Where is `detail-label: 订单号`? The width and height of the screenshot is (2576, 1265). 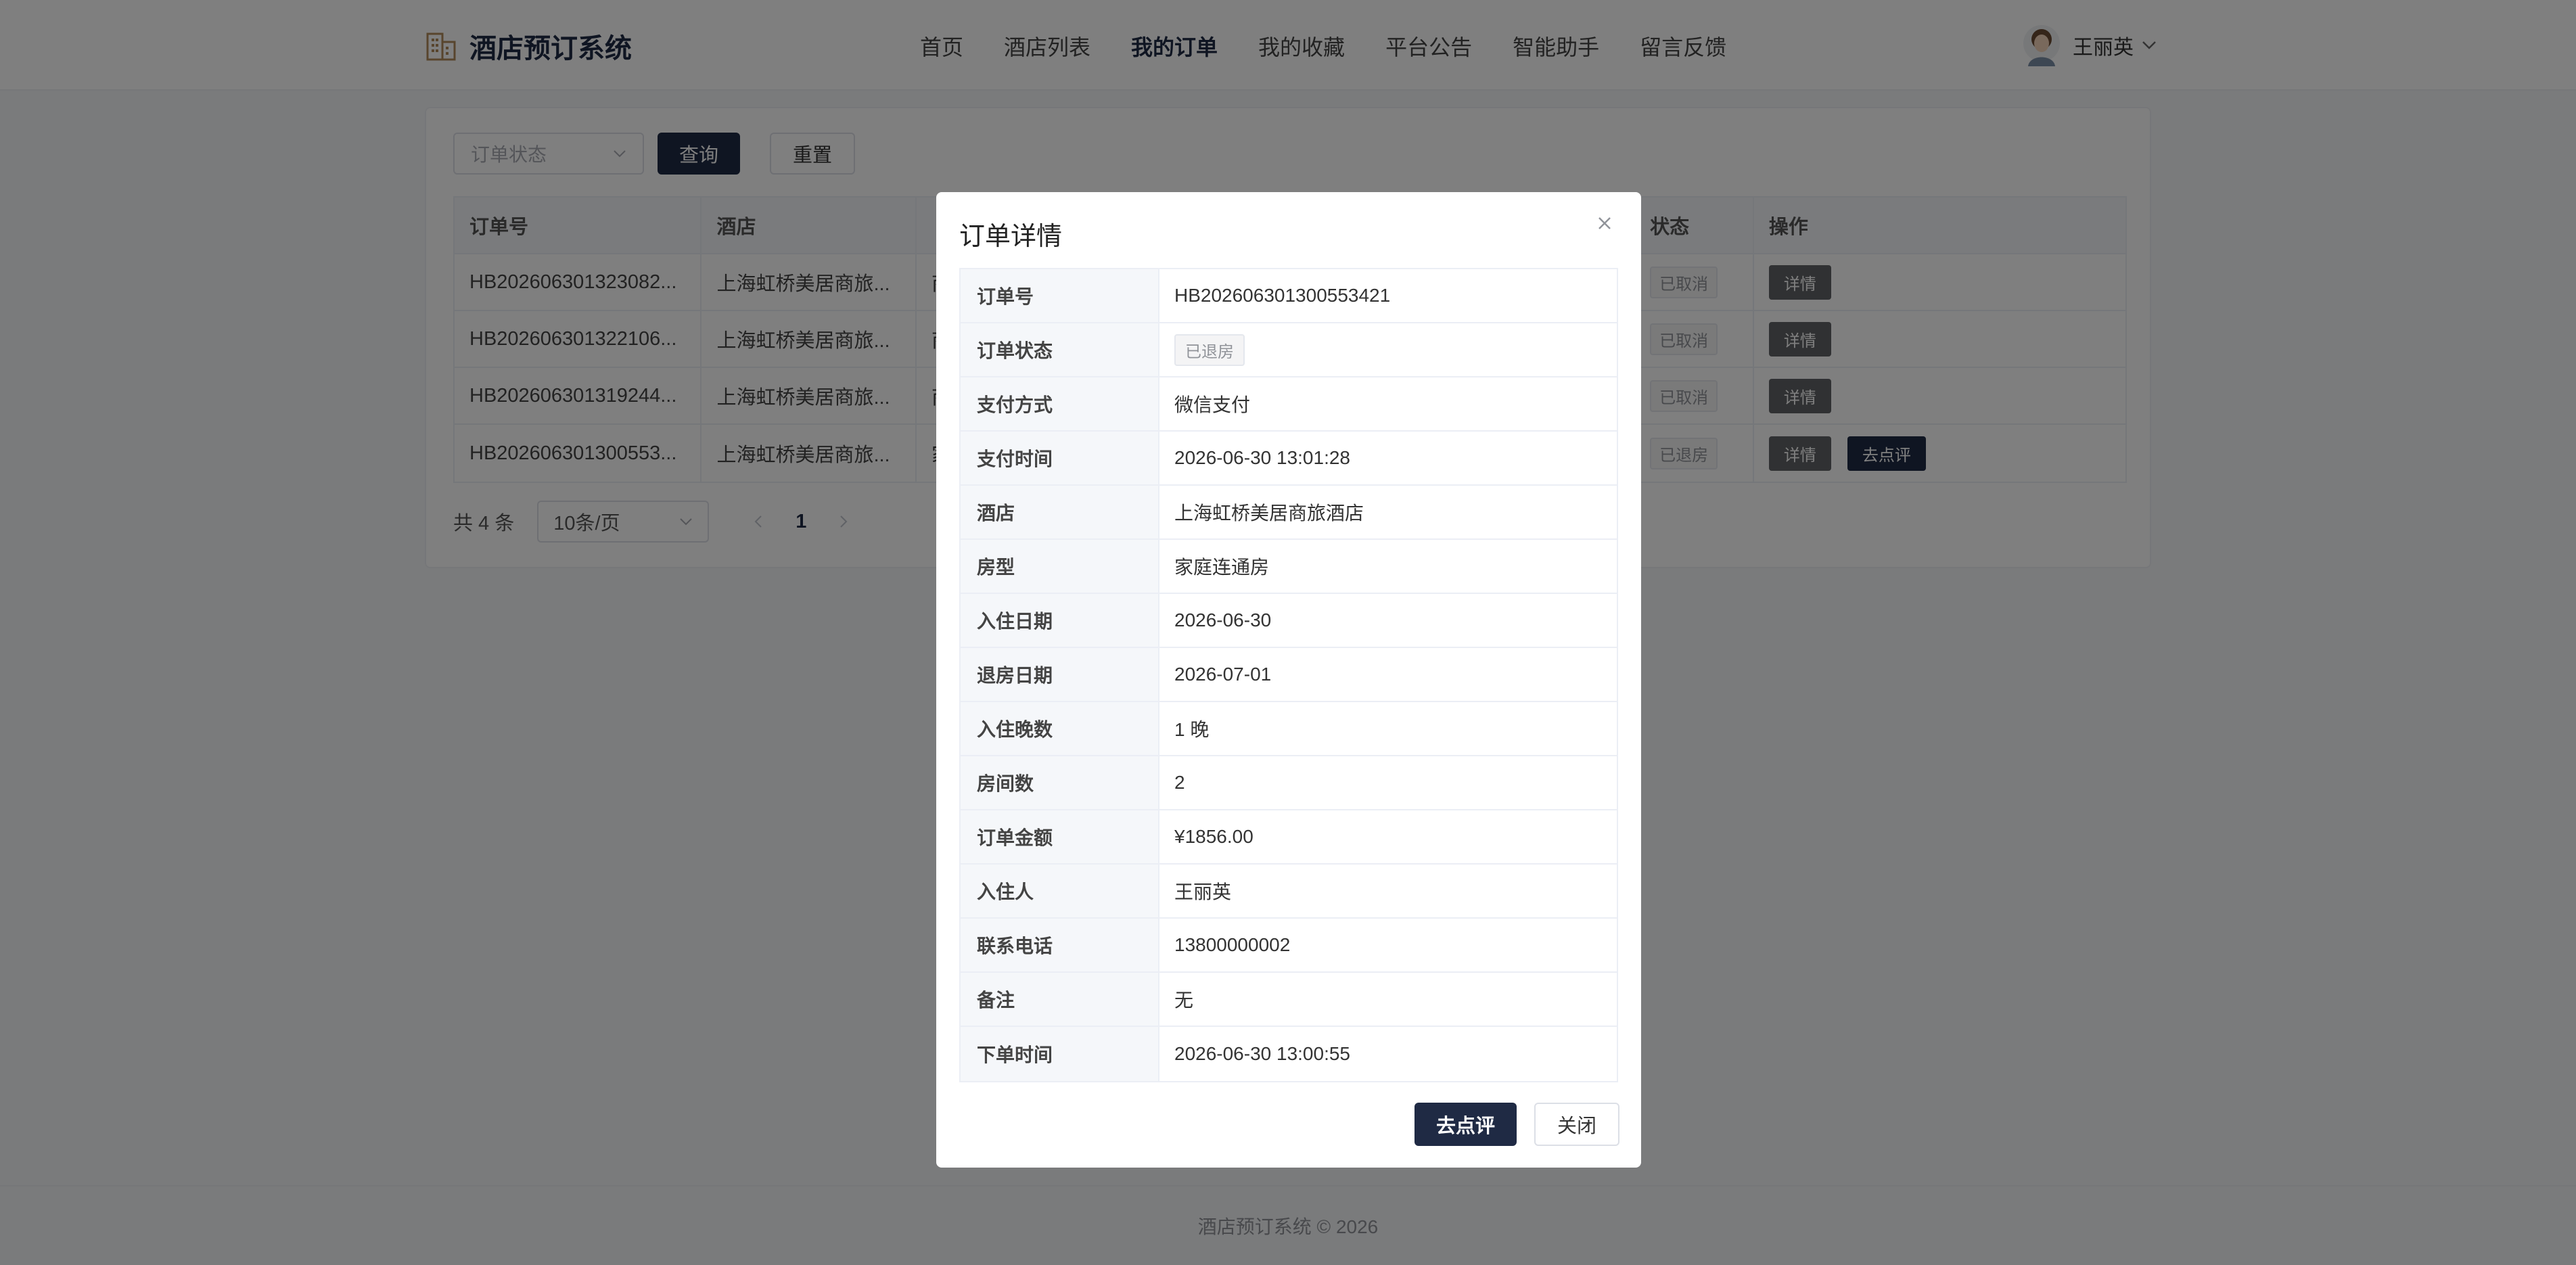 detail-label: 订单号 is located at coordinates (1060, 295).